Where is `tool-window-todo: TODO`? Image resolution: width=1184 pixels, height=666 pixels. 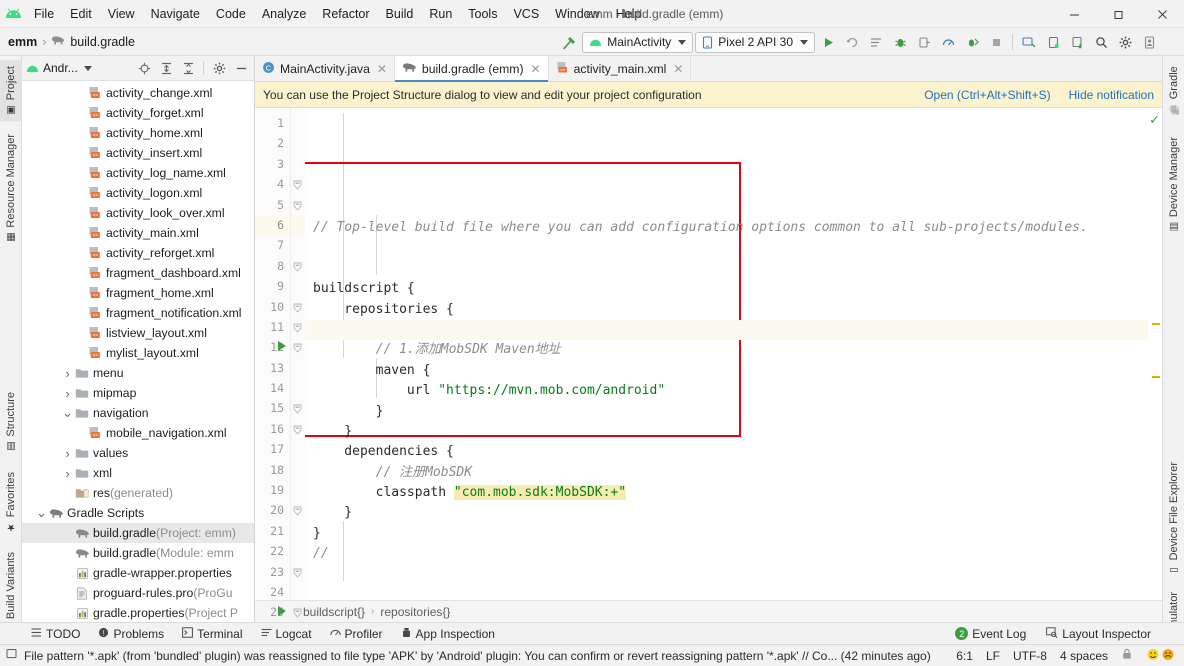
tool-window-todo: TODO is located at coordinates (55, 634).